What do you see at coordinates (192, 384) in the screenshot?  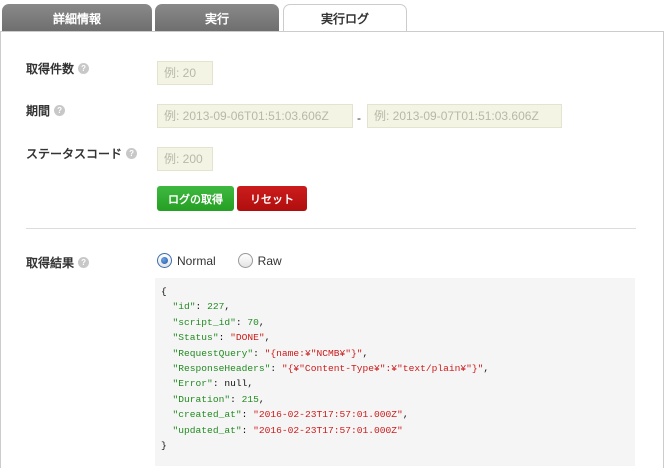 I see `json-key: "Error"` at bounding box center [192, 384].